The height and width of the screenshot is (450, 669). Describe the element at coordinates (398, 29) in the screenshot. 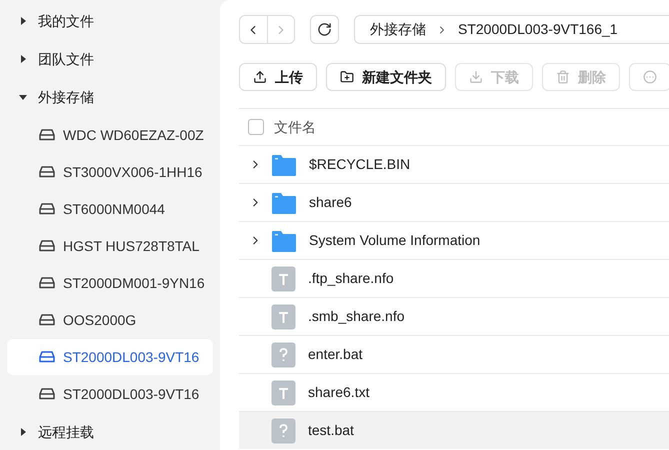

I see `breadcrumb-item: 外接存储` at that location.